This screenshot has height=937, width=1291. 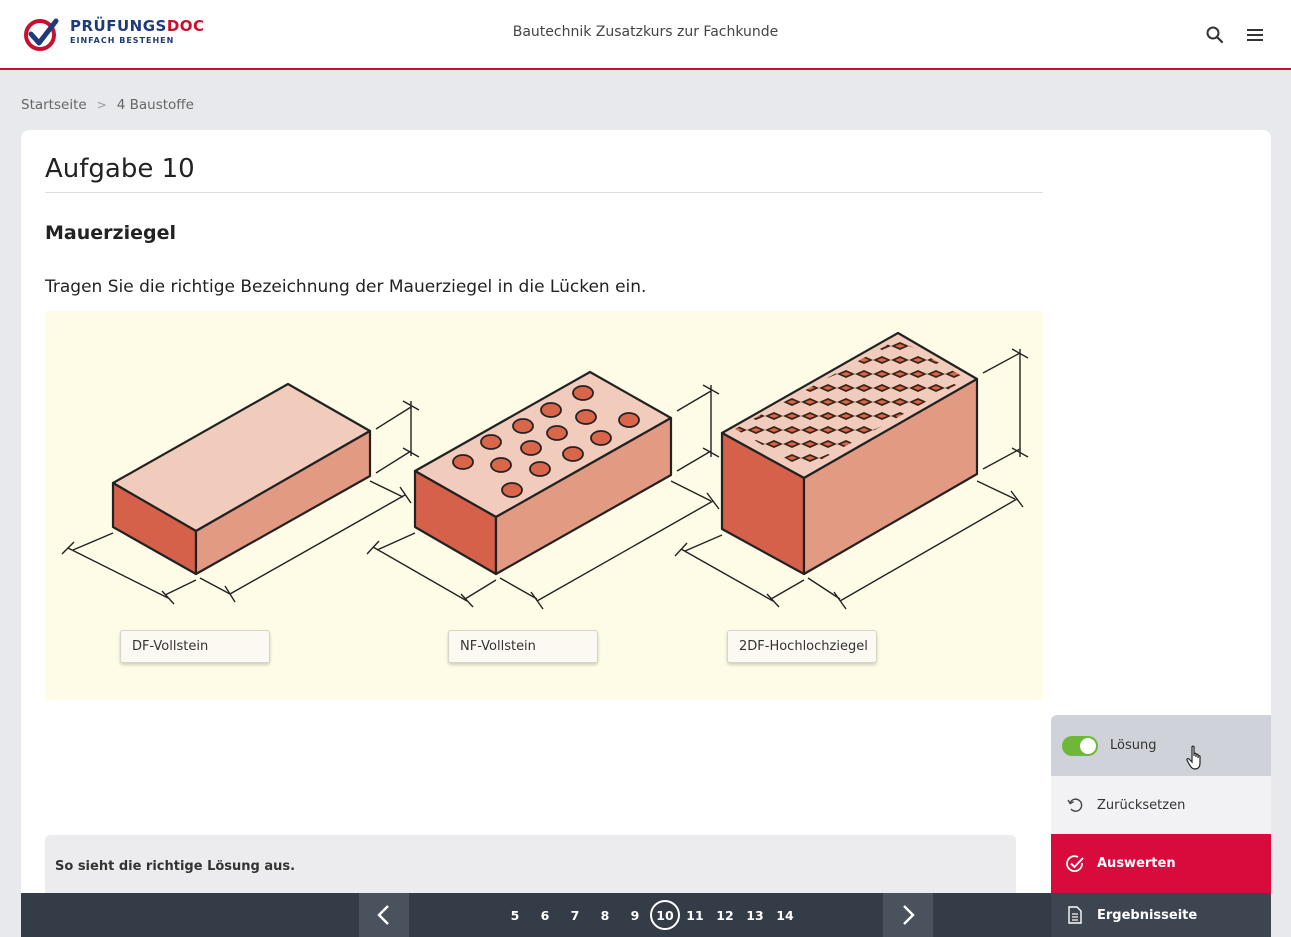 I want to click on page-number-13: 13, so click(x=755, y=915).